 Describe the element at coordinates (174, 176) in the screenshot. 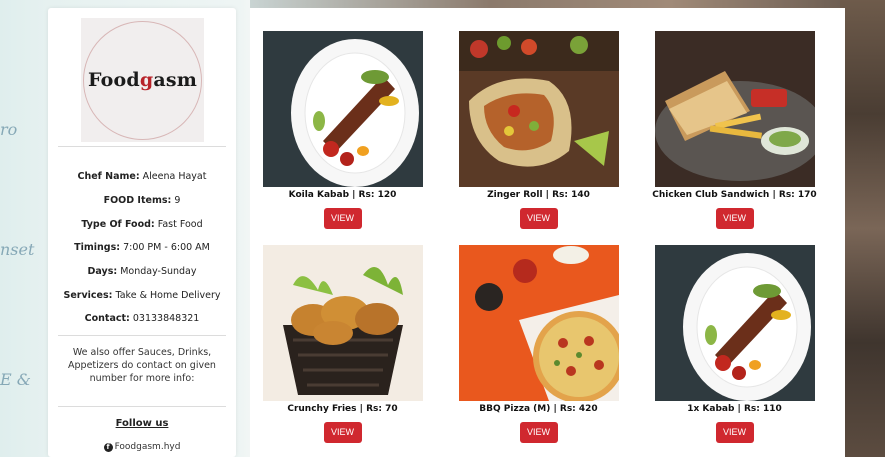

I see `chef-name-value: Aleena Hayat` at that location.